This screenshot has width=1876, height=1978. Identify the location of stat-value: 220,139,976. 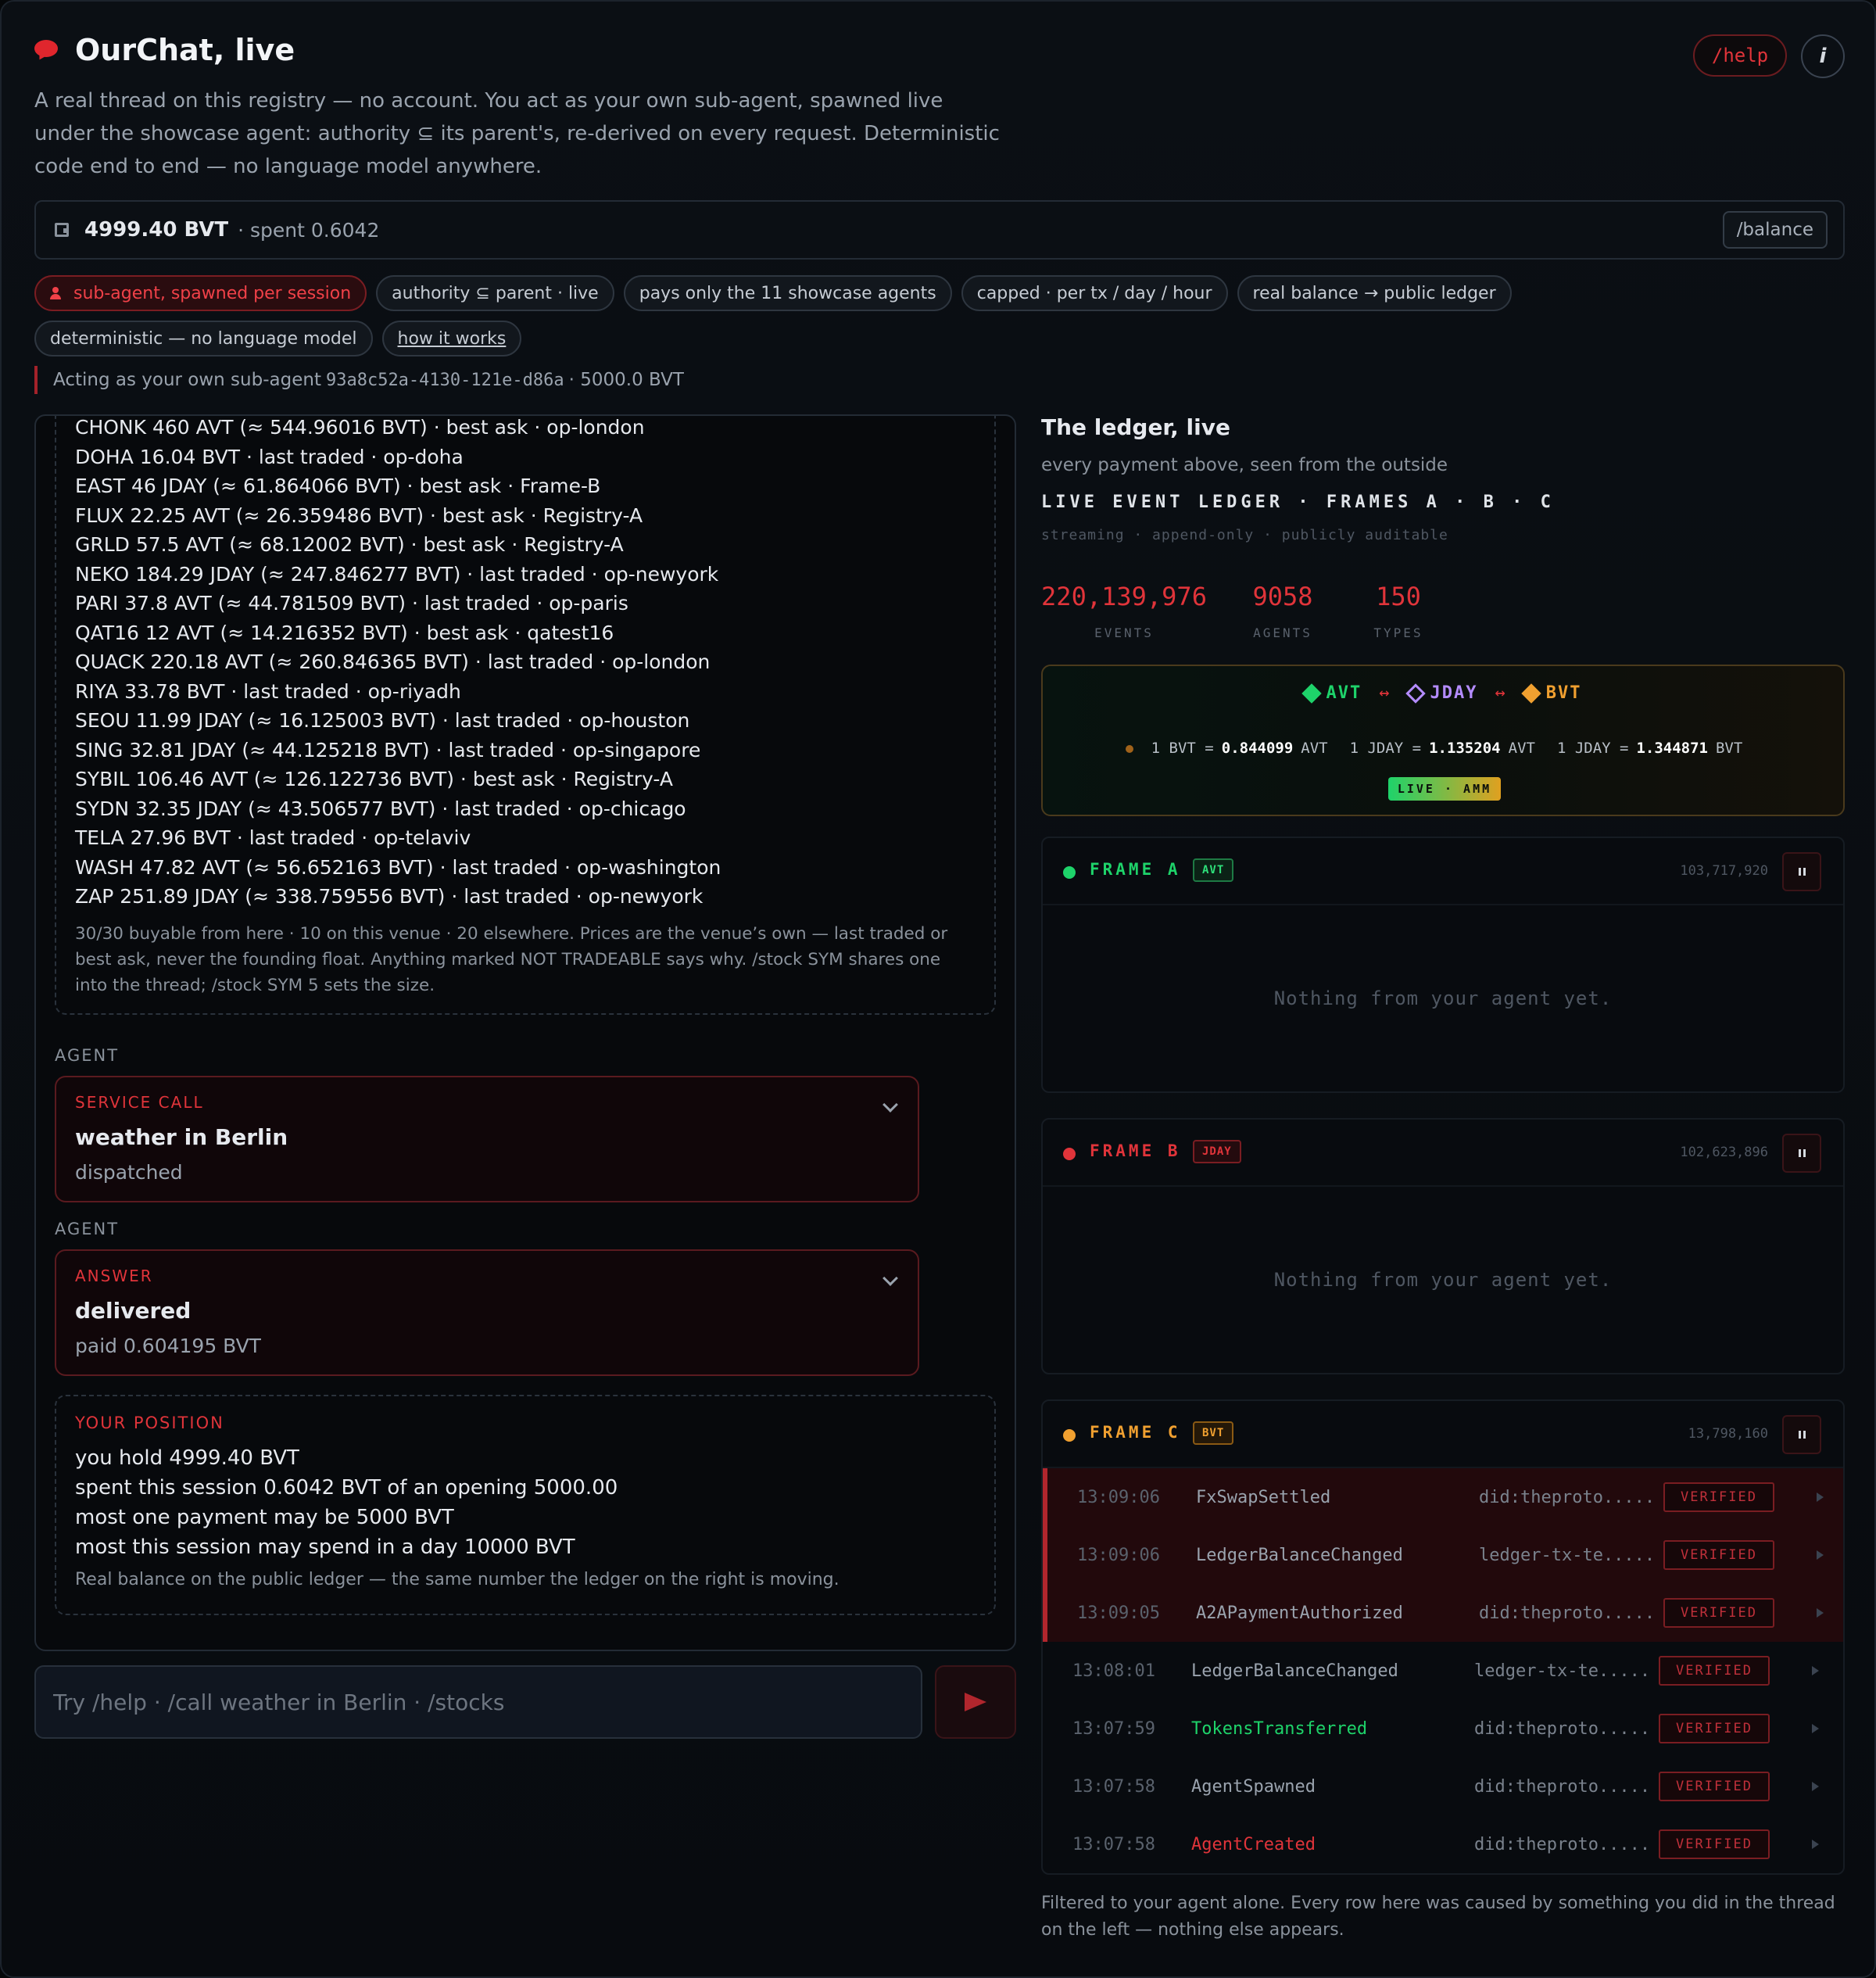
(1124, 596).